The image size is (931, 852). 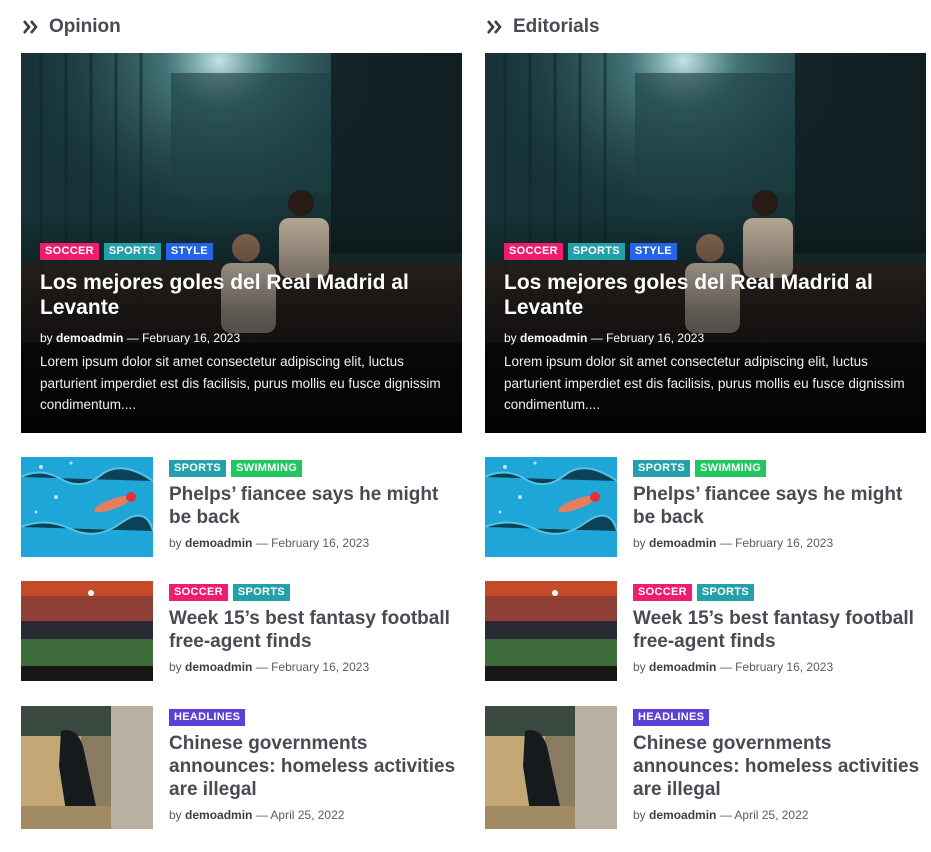 What do you see at coordinates (85, 27) in the screenshot?
I see `section-title: Opinion` at bounding box center [85, 27].